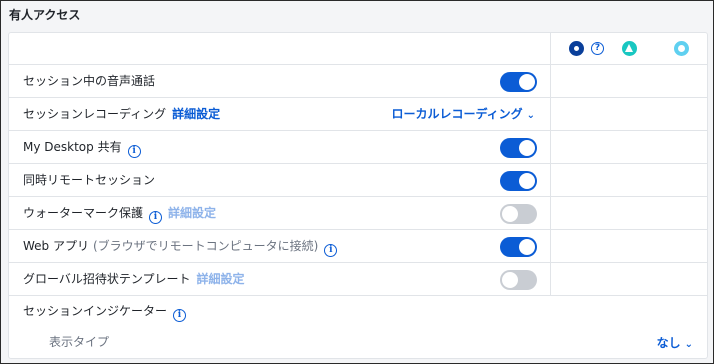 The width and height of the screenshot is (714, 364). Describe the element at coordinates (192, 213) in the screenshot. I see `watermark-details-link: 詳細設定` at that location.